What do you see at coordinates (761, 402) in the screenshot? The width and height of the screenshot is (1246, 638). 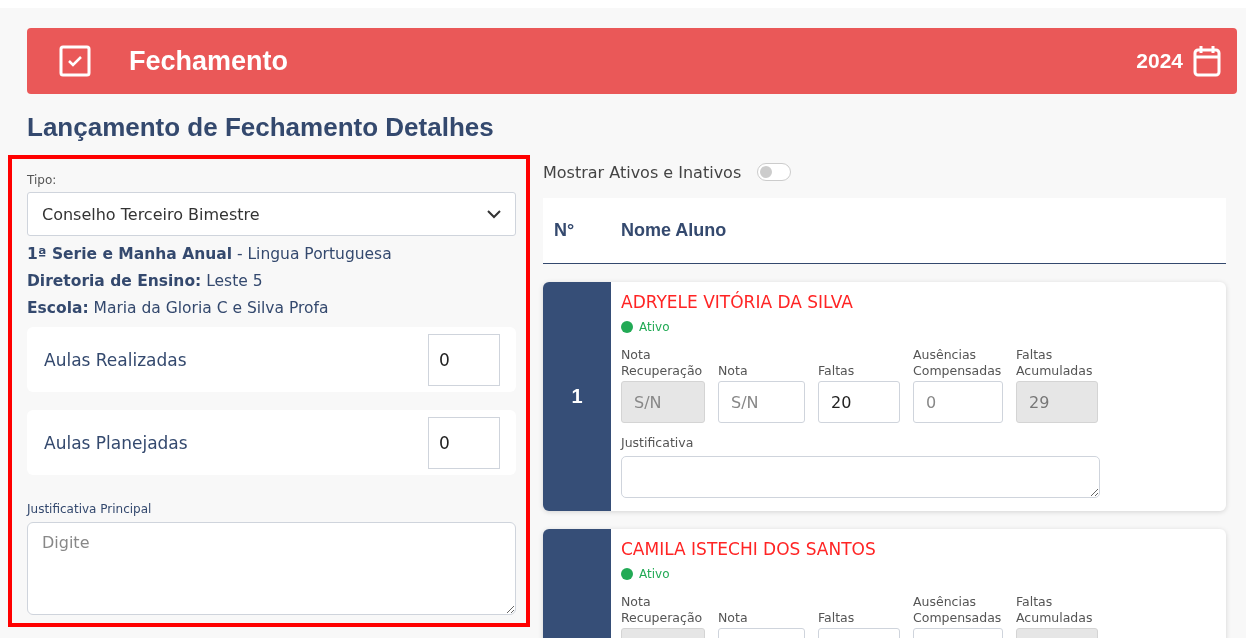 I see `grade-input: S/N` at bounding box center [761, 402].